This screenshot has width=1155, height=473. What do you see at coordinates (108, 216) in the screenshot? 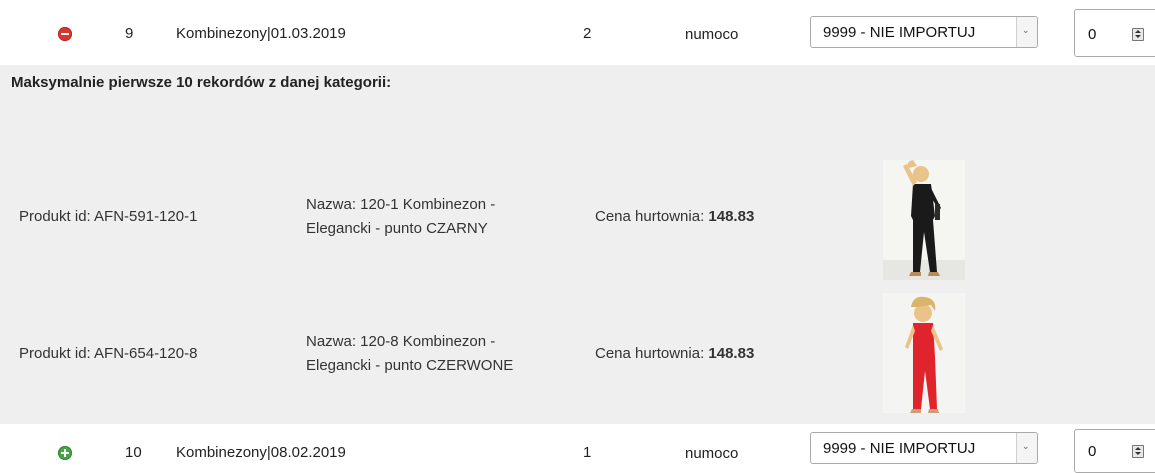
I see `product-id: Produkt id: AFN-591-120-1` at bounding box center [108, 216].